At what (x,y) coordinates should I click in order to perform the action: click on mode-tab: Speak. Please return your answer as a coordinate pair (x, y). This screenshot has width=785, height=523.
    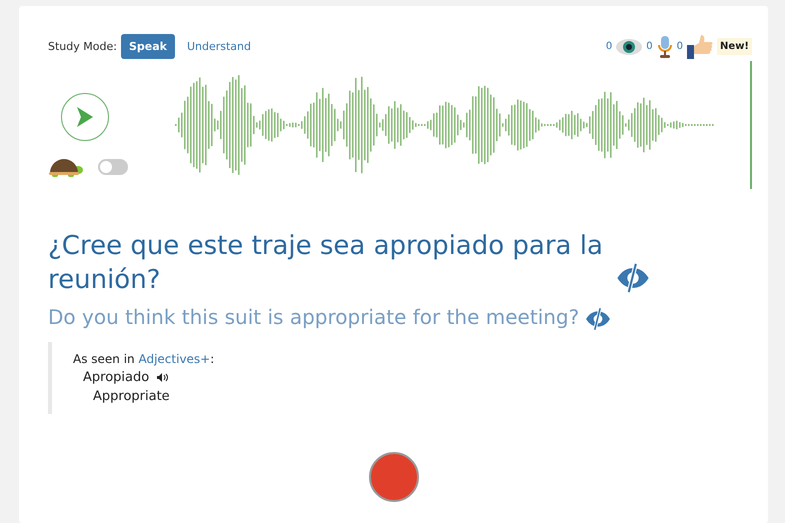
    Looking at the image, I should click on (147, 46).